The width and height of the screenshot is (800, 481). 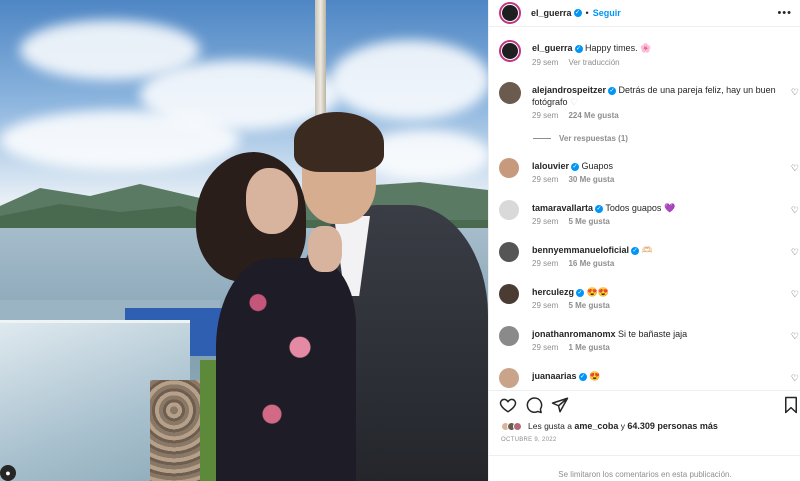 What do you see at coordinates (657, 292) in the screenshot?
I see `comment-body: herculezg ✓ 😍😍` at bounding box center [657, 292].